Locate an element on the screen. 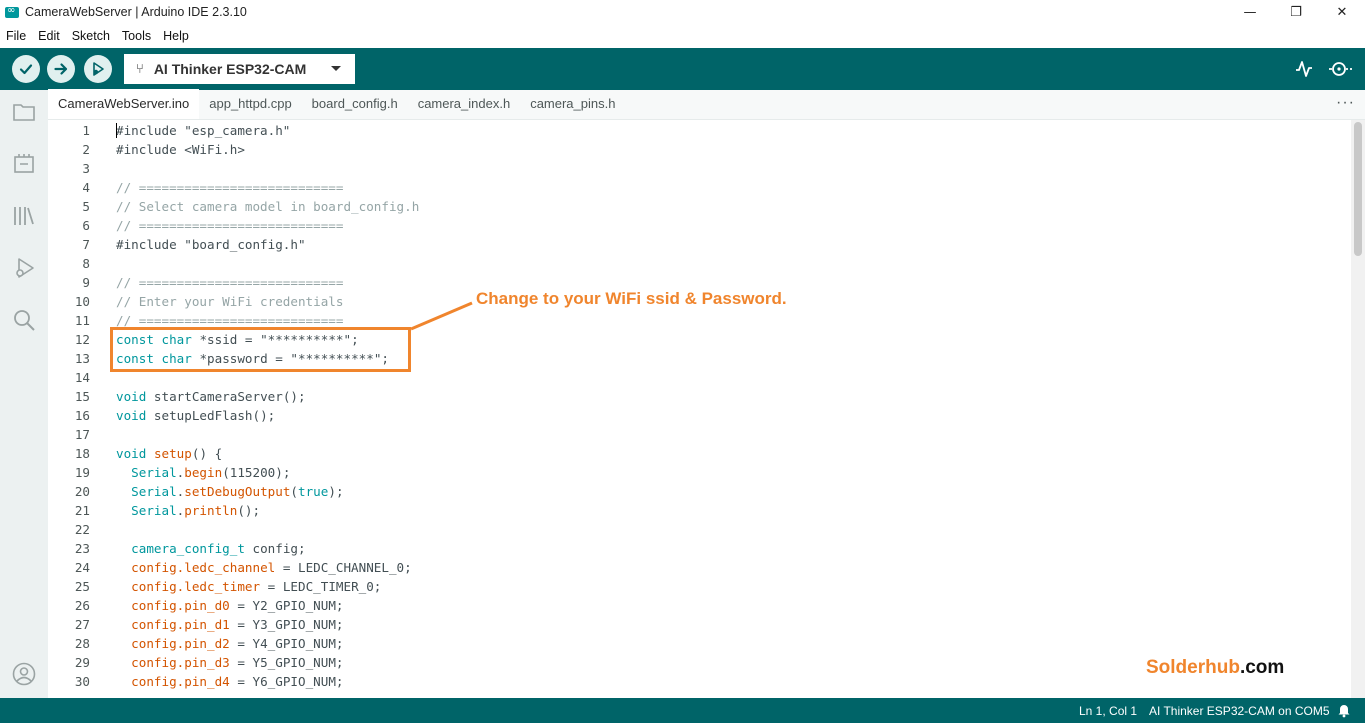 The image size is (1365, 723). library-icon is located at coordinates (24, 216).